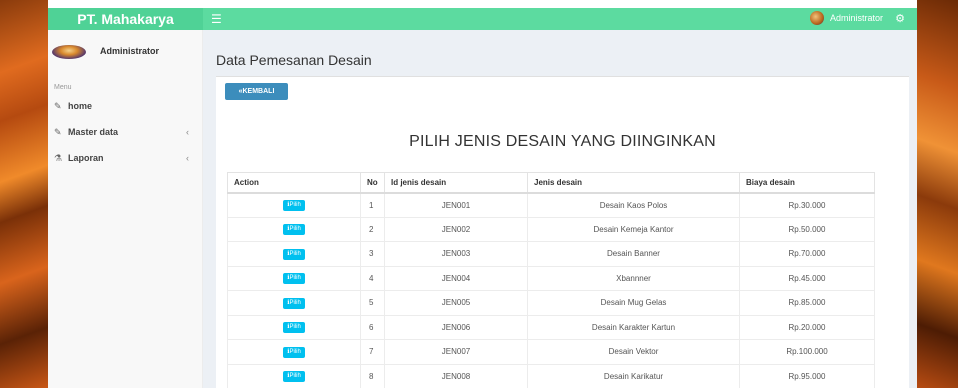  What do you see at coordinates (482, 19) in the screenshot?
I see `top-navbar: PT. Mahakarya ☰ Administrator ⚙` at bounding box center [482, 19].